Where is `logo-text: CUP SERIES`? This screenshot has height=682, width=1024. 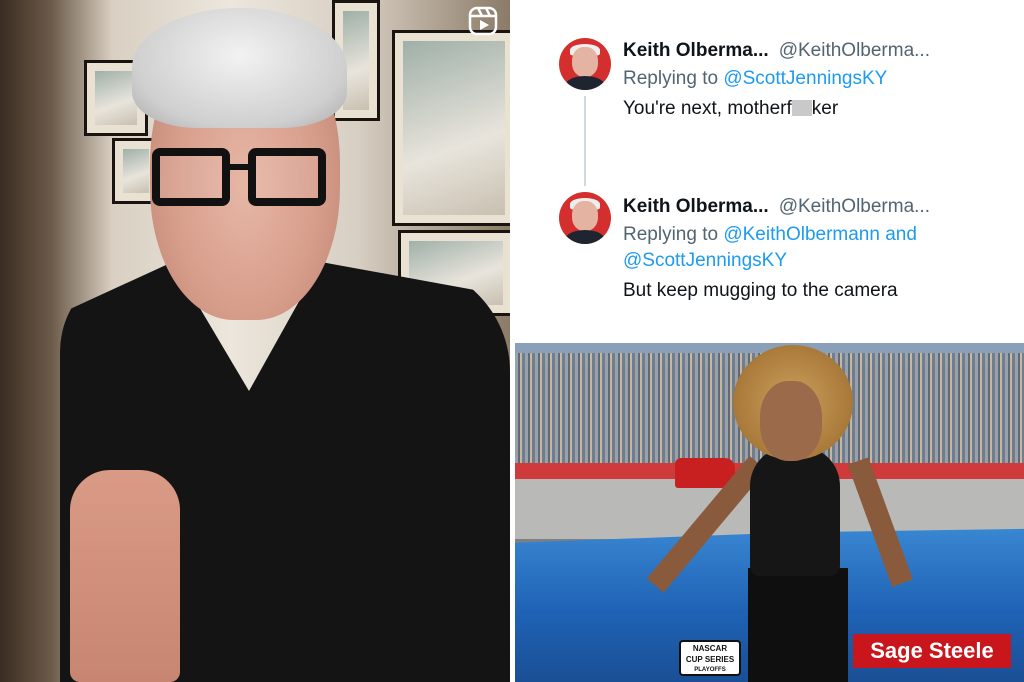
logo-text: CUP SERIES is located at coordinates (710, 659).